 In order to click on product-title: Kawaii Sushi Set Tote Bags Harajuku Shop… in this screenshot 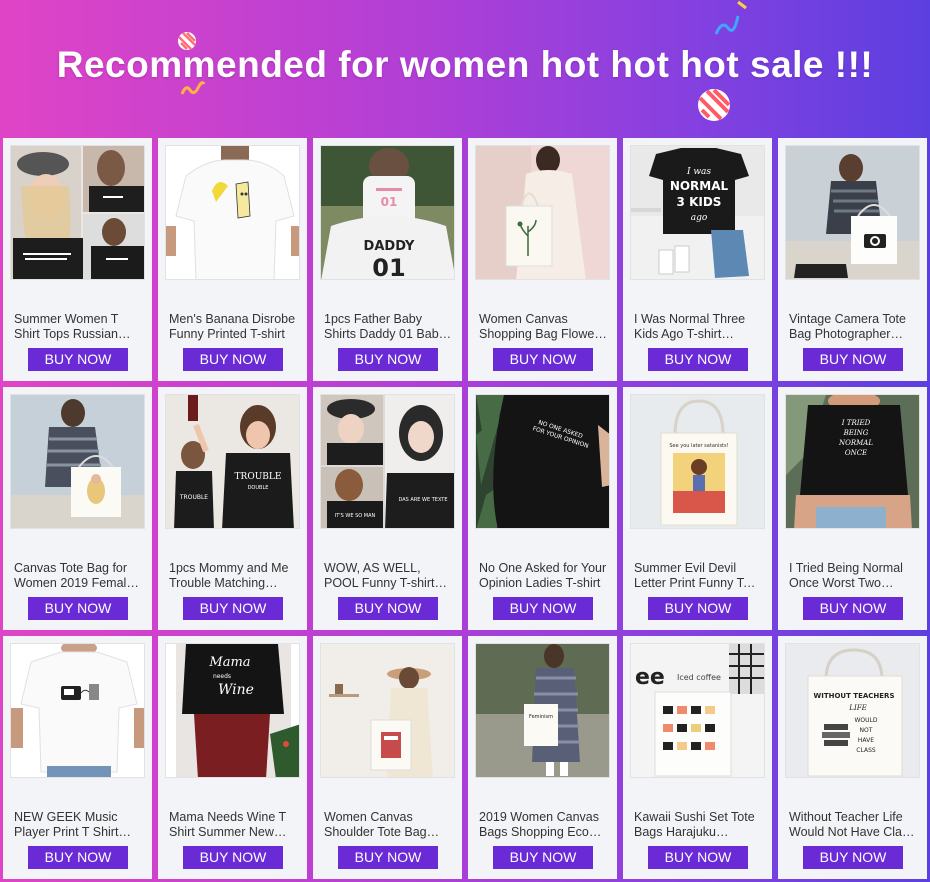, I will do `click(698, 825)`.